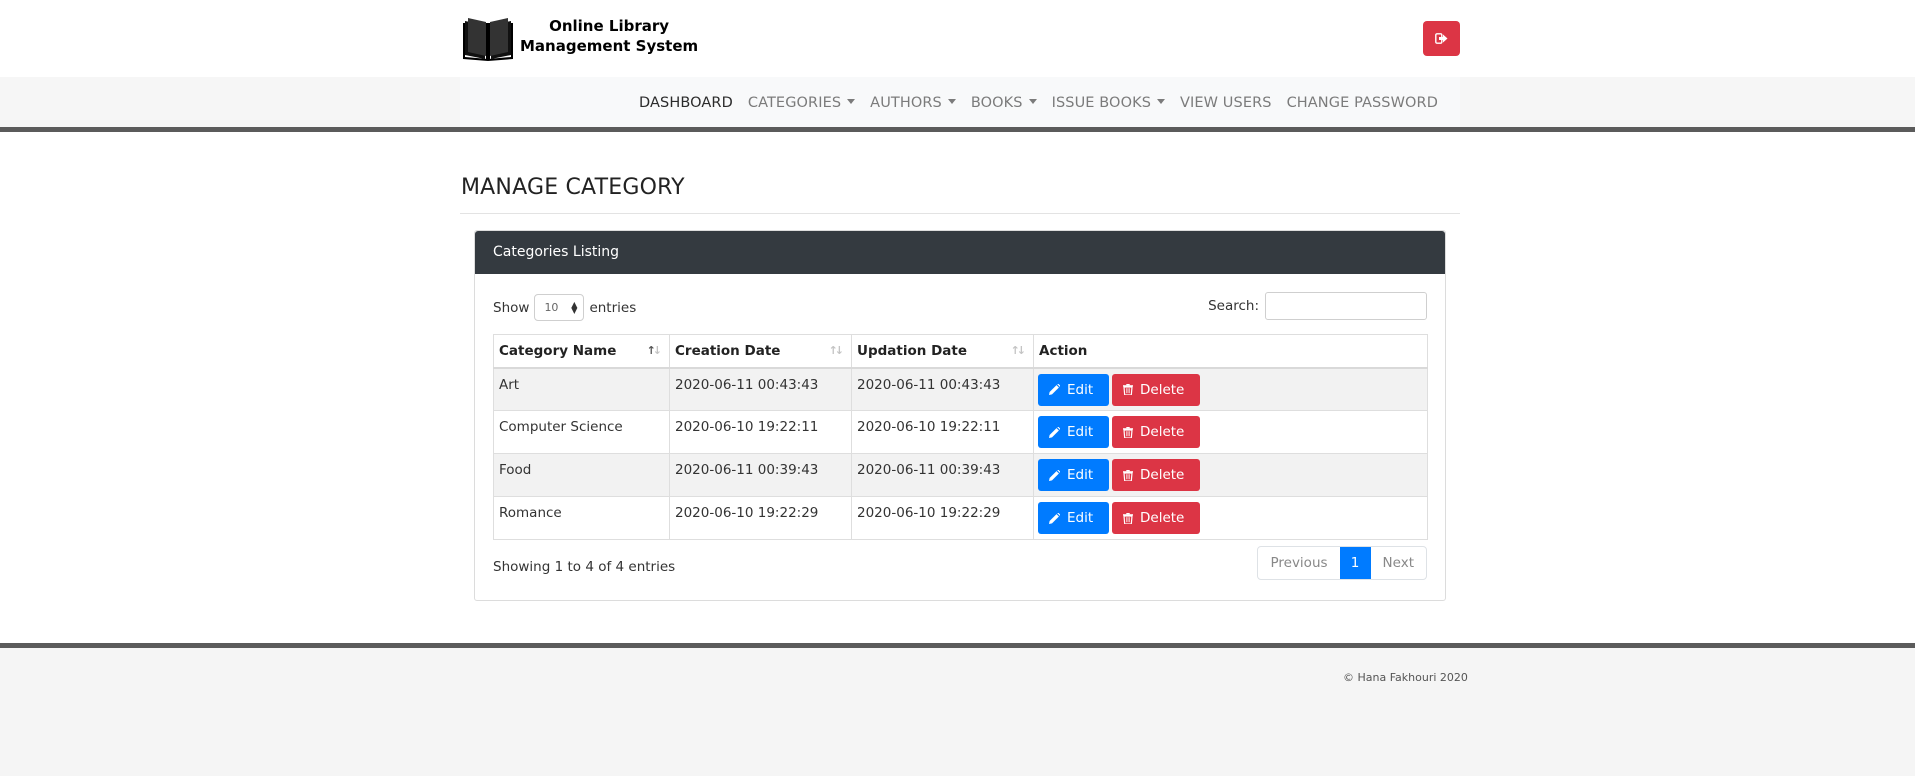  Describe the element at coordinates (942, 518) in the screenshot. I see `cell-updation-date: 2020-06-10 19:22:29` at that location.